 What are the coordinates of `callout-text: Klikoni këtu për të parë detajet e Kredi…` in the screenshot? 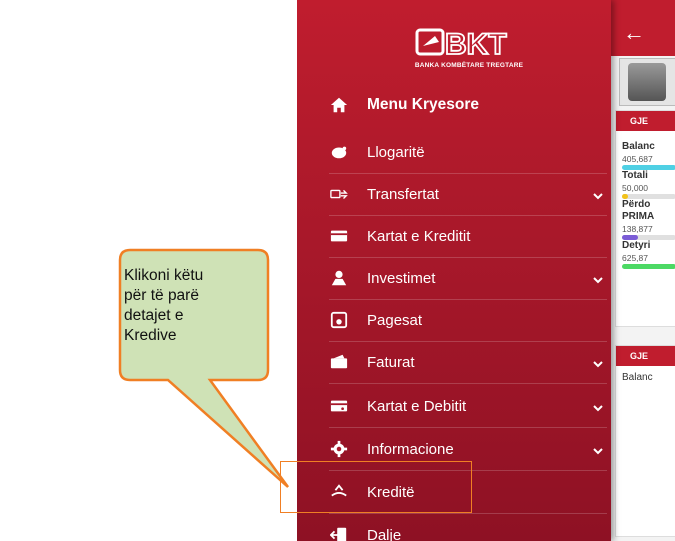 It's located at (194, 306).